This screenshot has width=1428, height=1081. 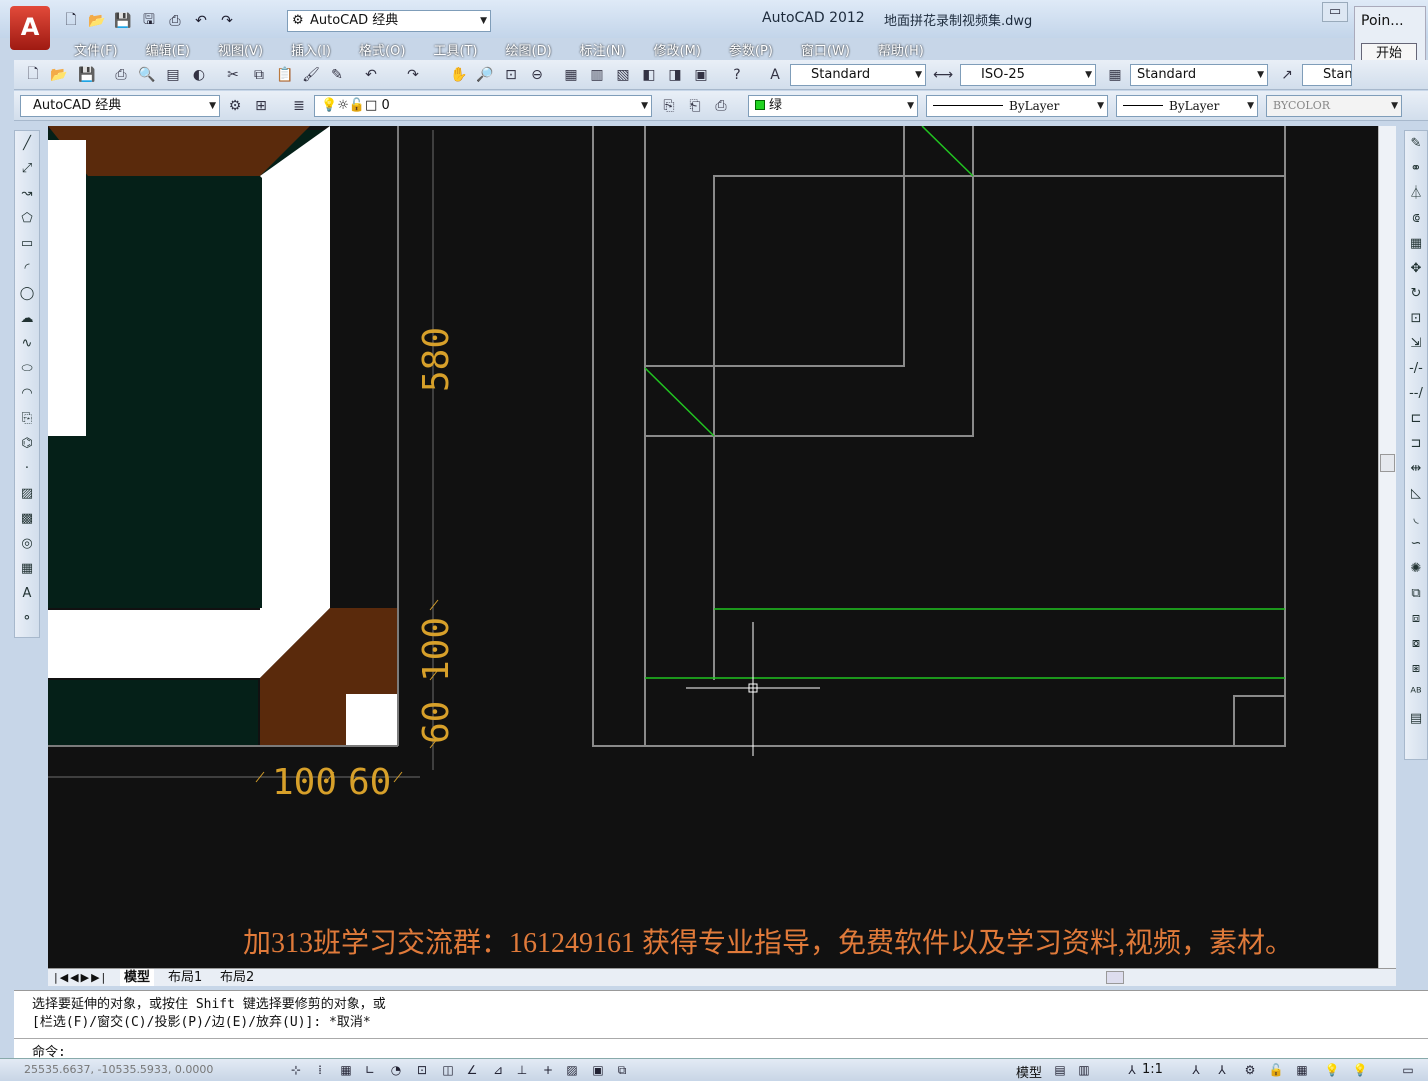 What do you see at coordinates (311, 75) in the screenshot?
I see `match-properties-icon: 🖌` at bounding box center [311, 75].